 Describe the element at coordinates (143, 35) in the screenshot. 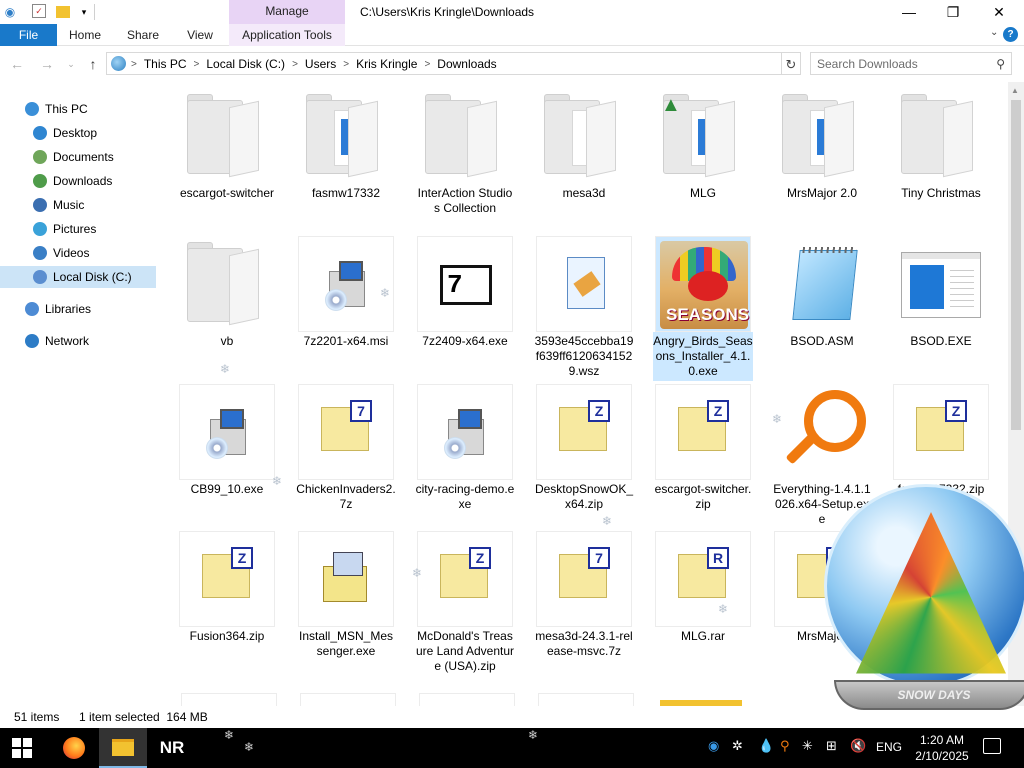

I see `tab-share: Share` at that location.